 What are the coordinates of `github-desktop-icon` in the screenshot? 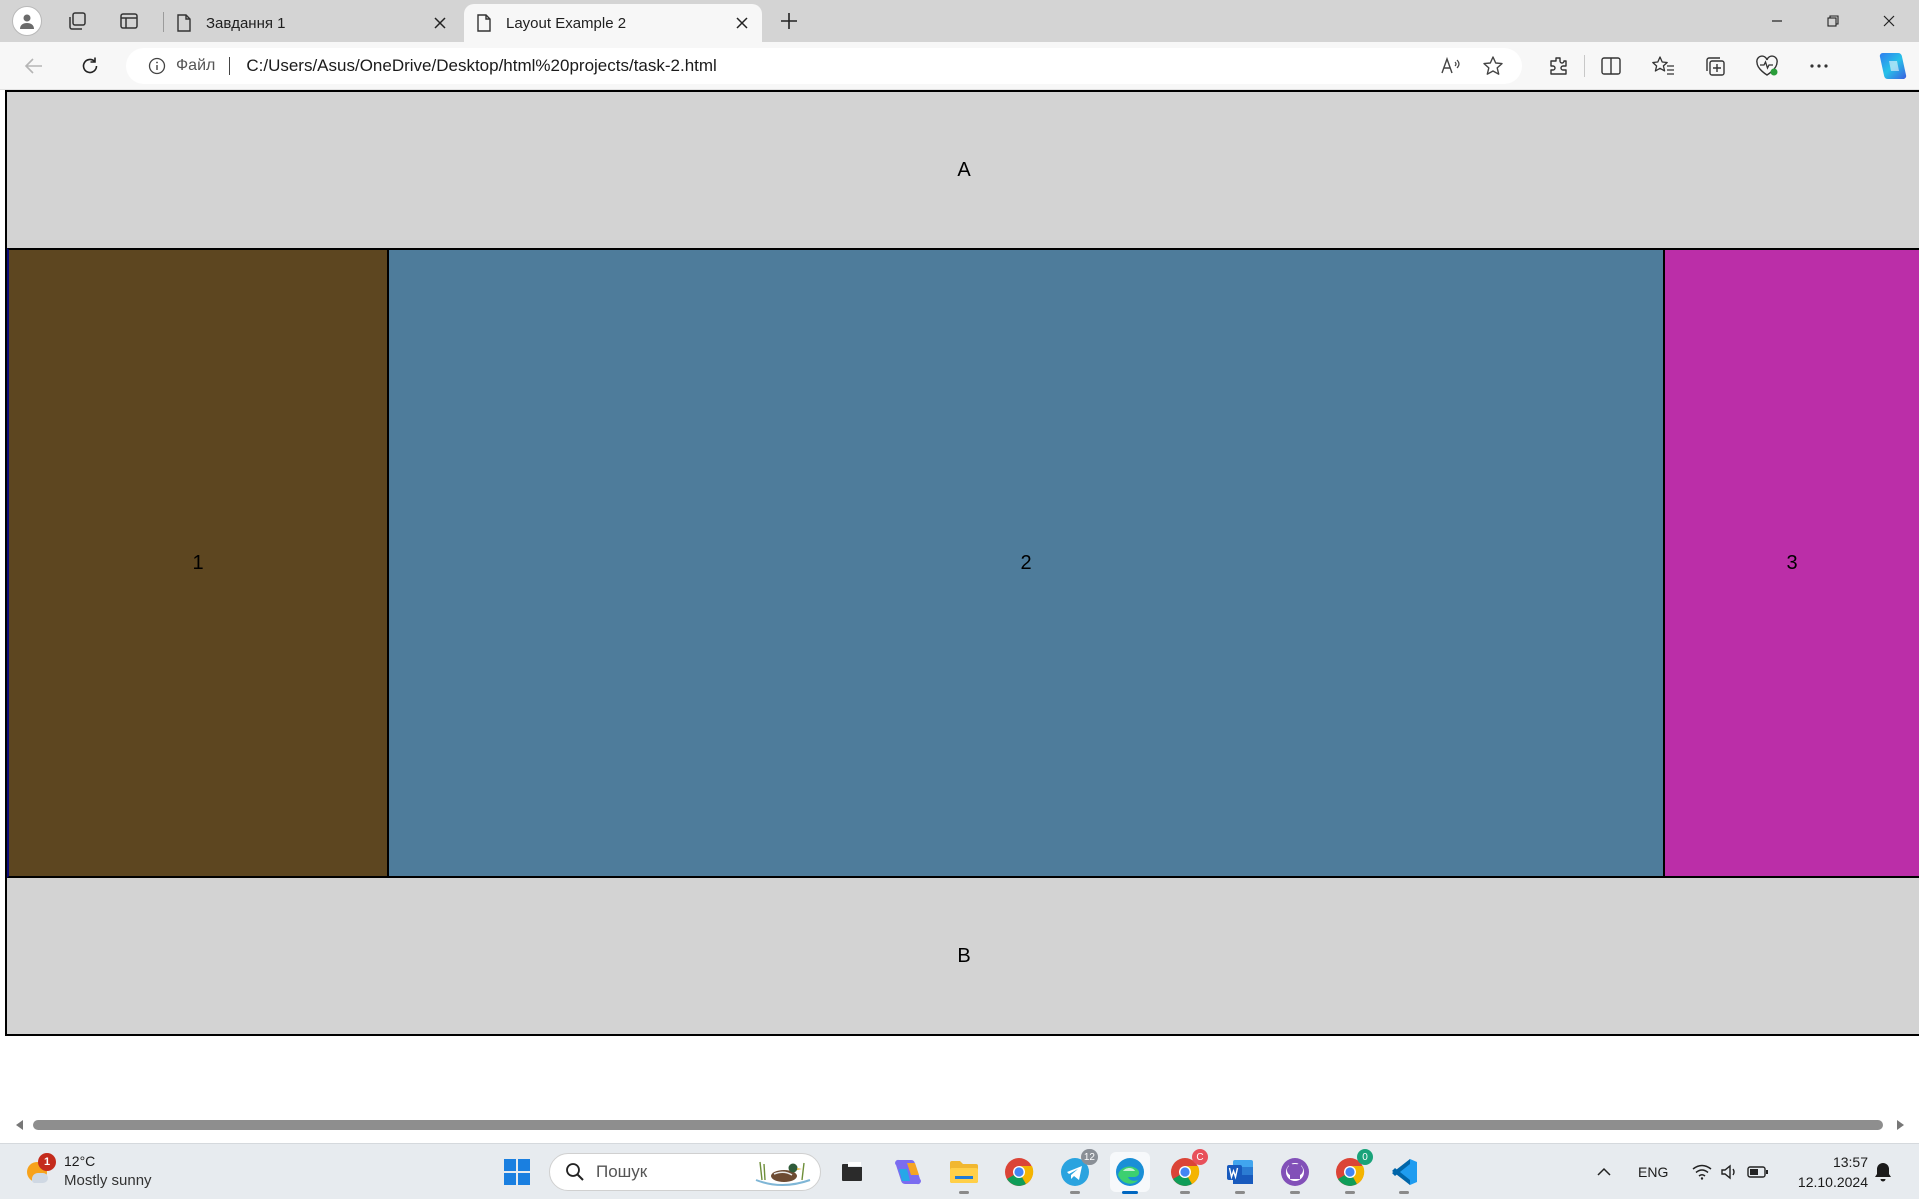 It's located at (1295, 1172).